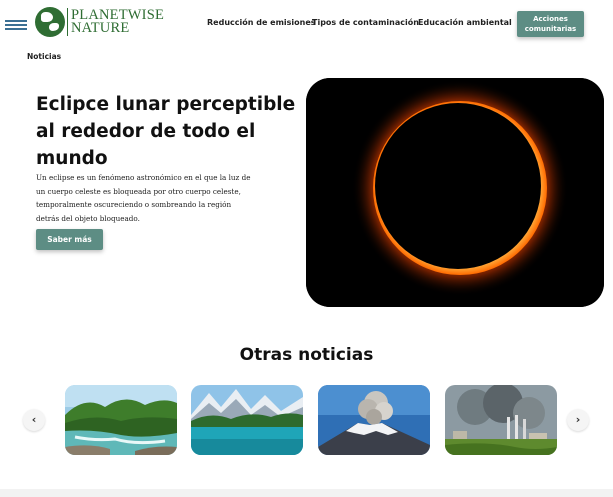 This screenshot has height=497, width=613. I want to click on logo-divider, so click(67, 22).